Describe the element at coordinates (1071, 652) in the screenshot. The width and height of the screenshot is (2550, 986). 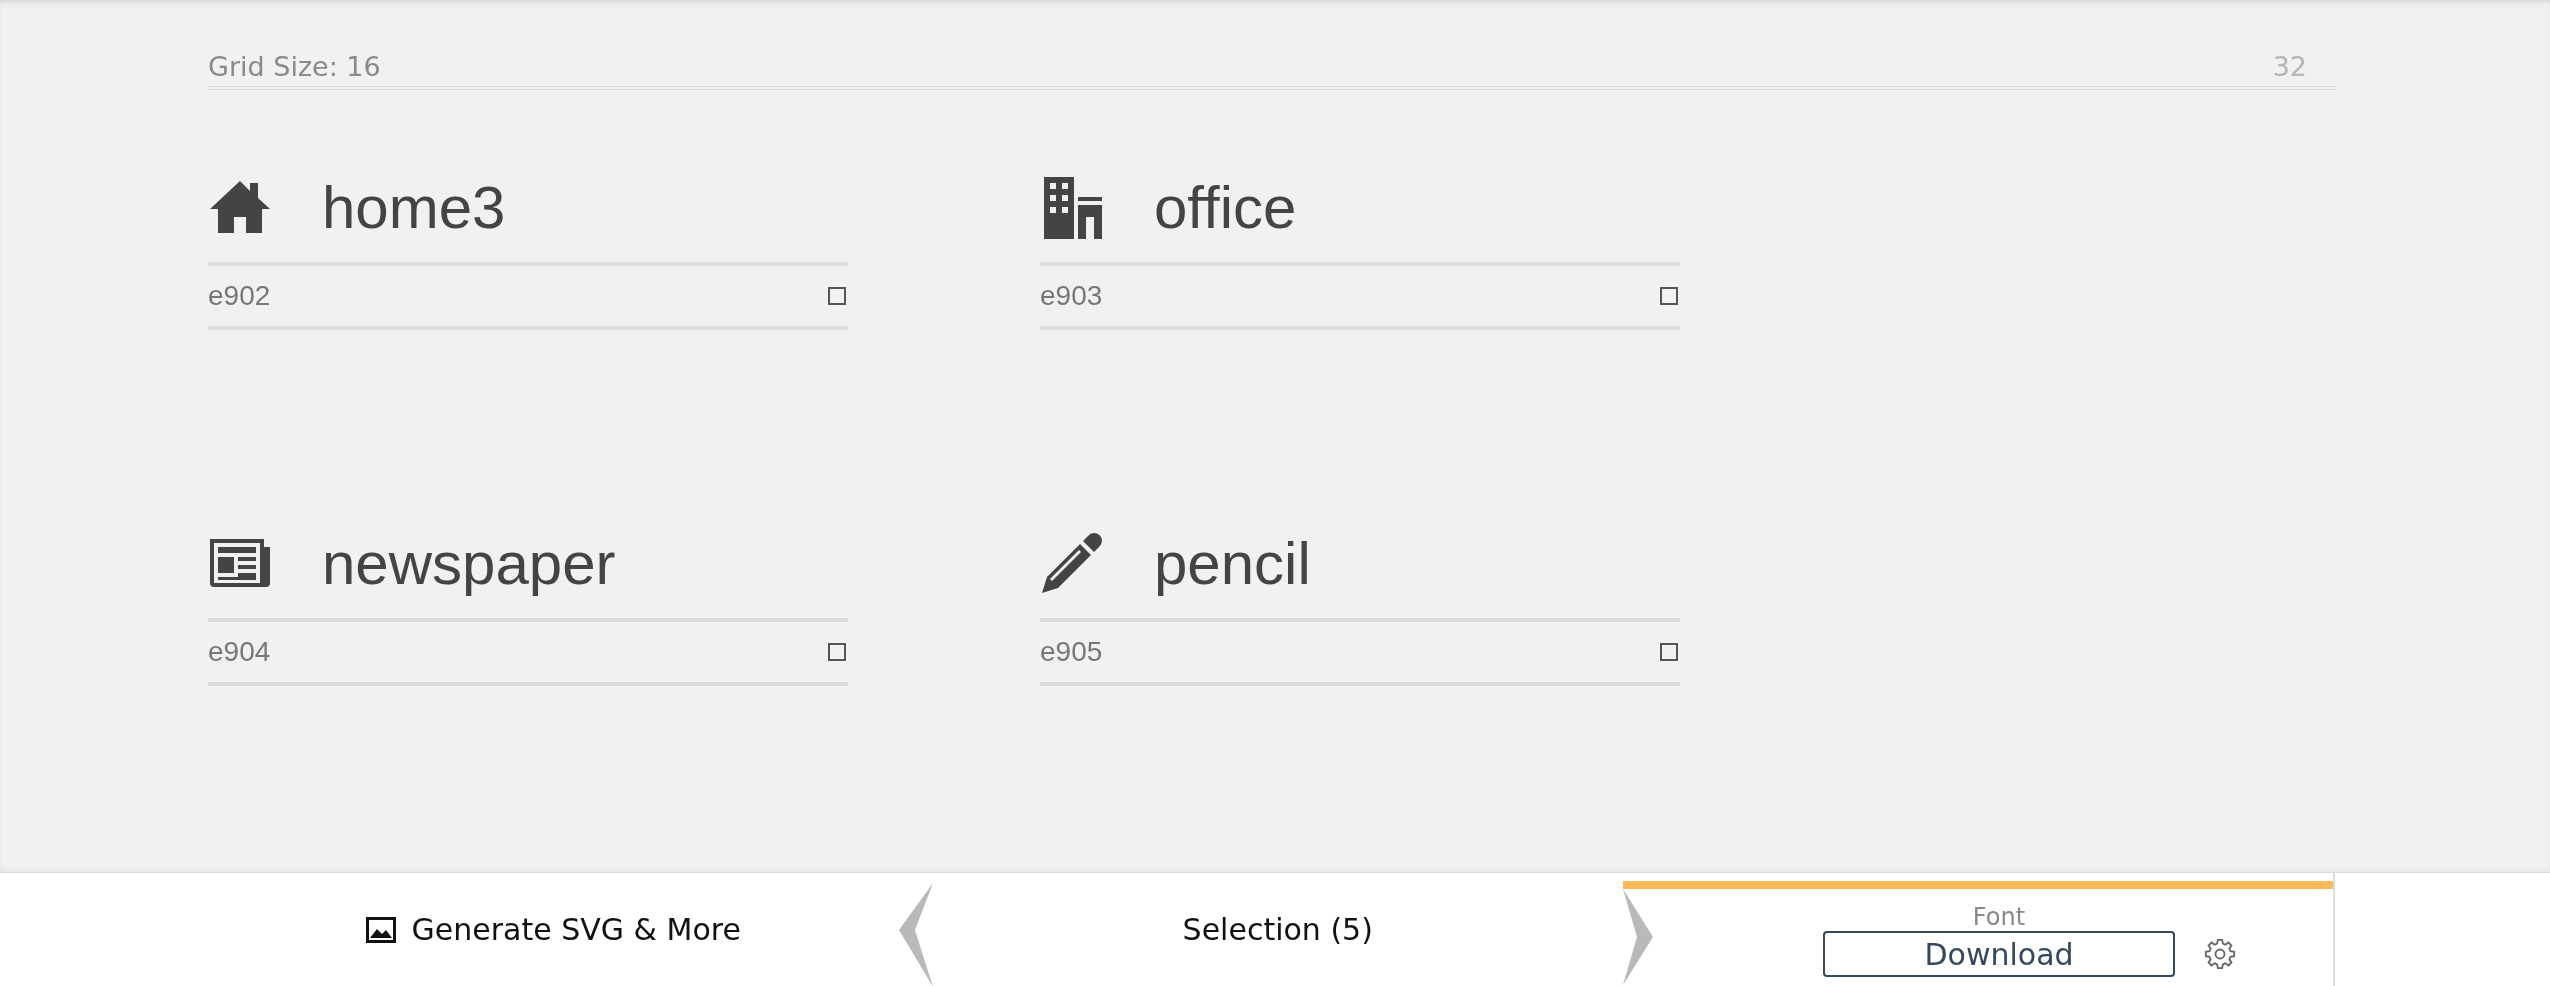
I see `glyph-code: e905` at that location.